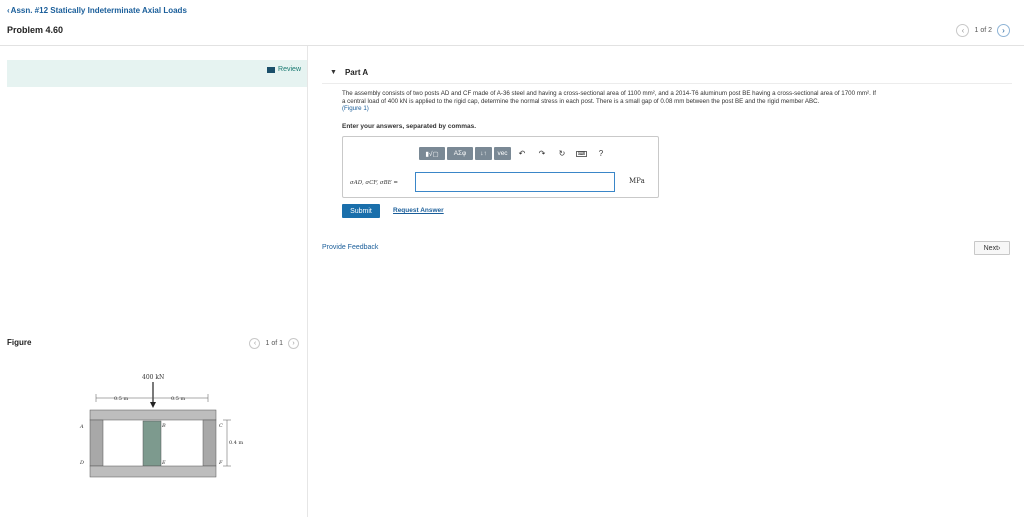  Describe the element at coordinates (515, 182) in the screenshot. I see `answer-input` at that location.